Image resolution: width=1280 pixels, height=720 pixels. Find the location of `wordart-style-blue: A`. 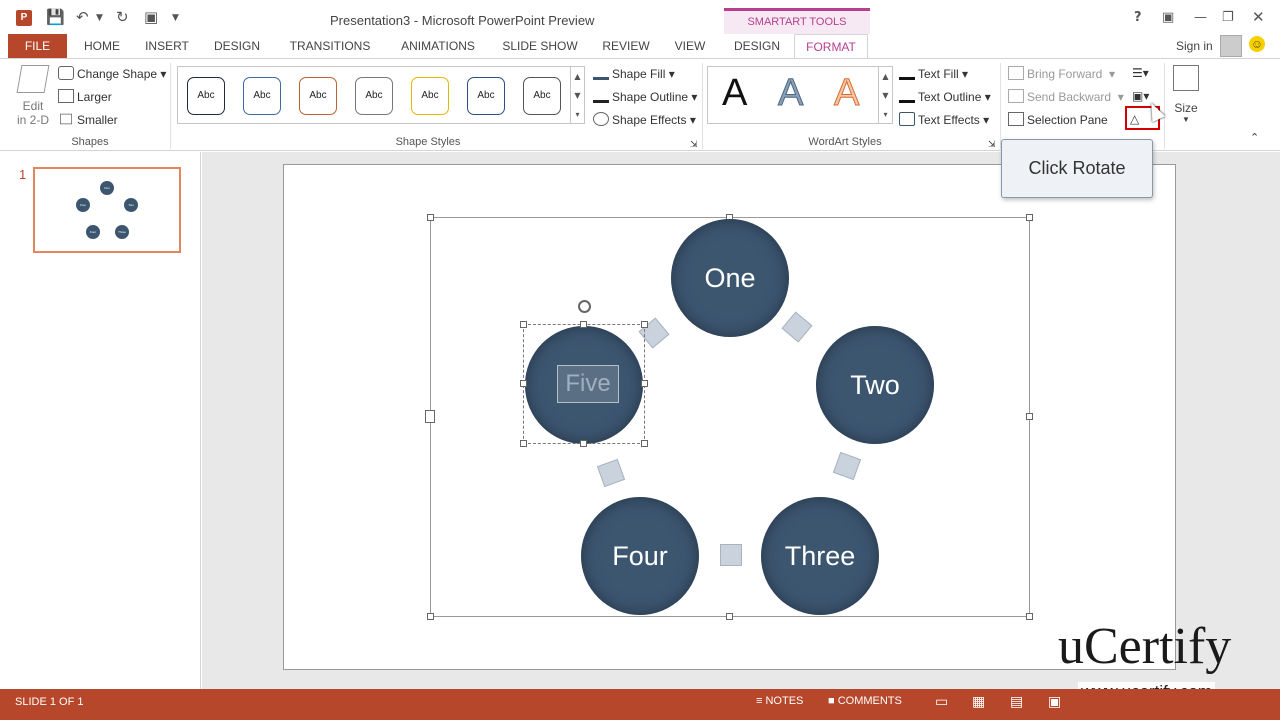

wordart-style-blue: A is located at coordinates (790, 93).